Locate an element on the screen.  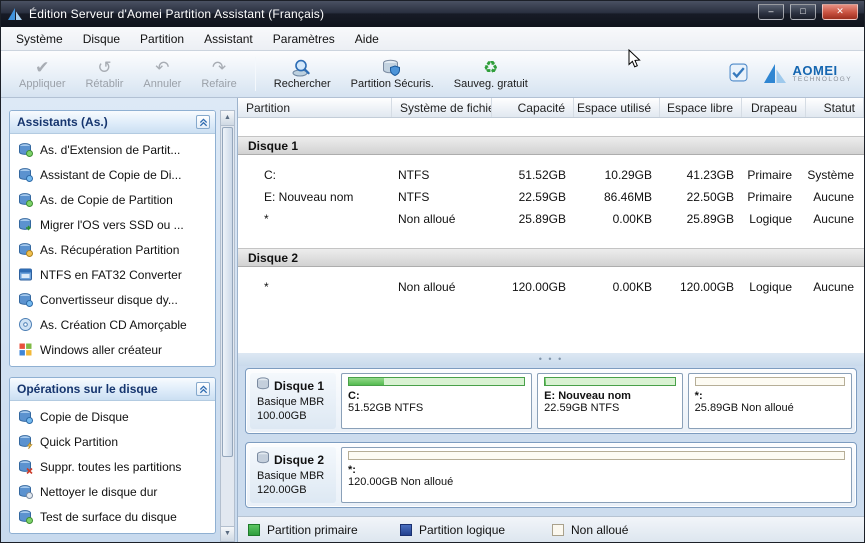
feedback-checkbox-icon is located at coordinates (738, 74).